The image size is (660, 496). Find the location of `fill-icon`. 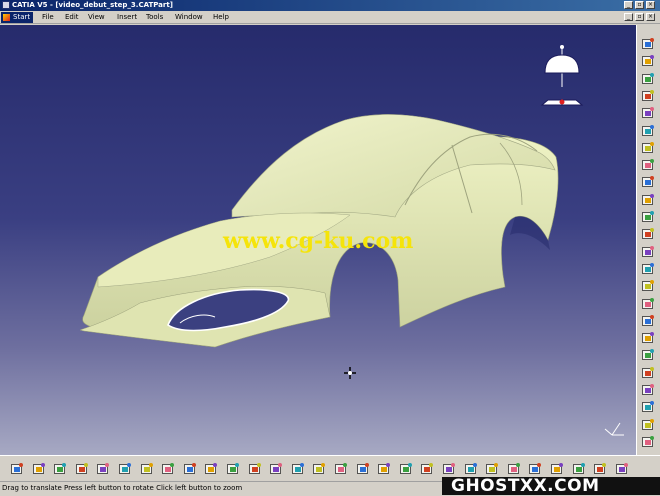

fill-icon is located at coordinates (648, 217).